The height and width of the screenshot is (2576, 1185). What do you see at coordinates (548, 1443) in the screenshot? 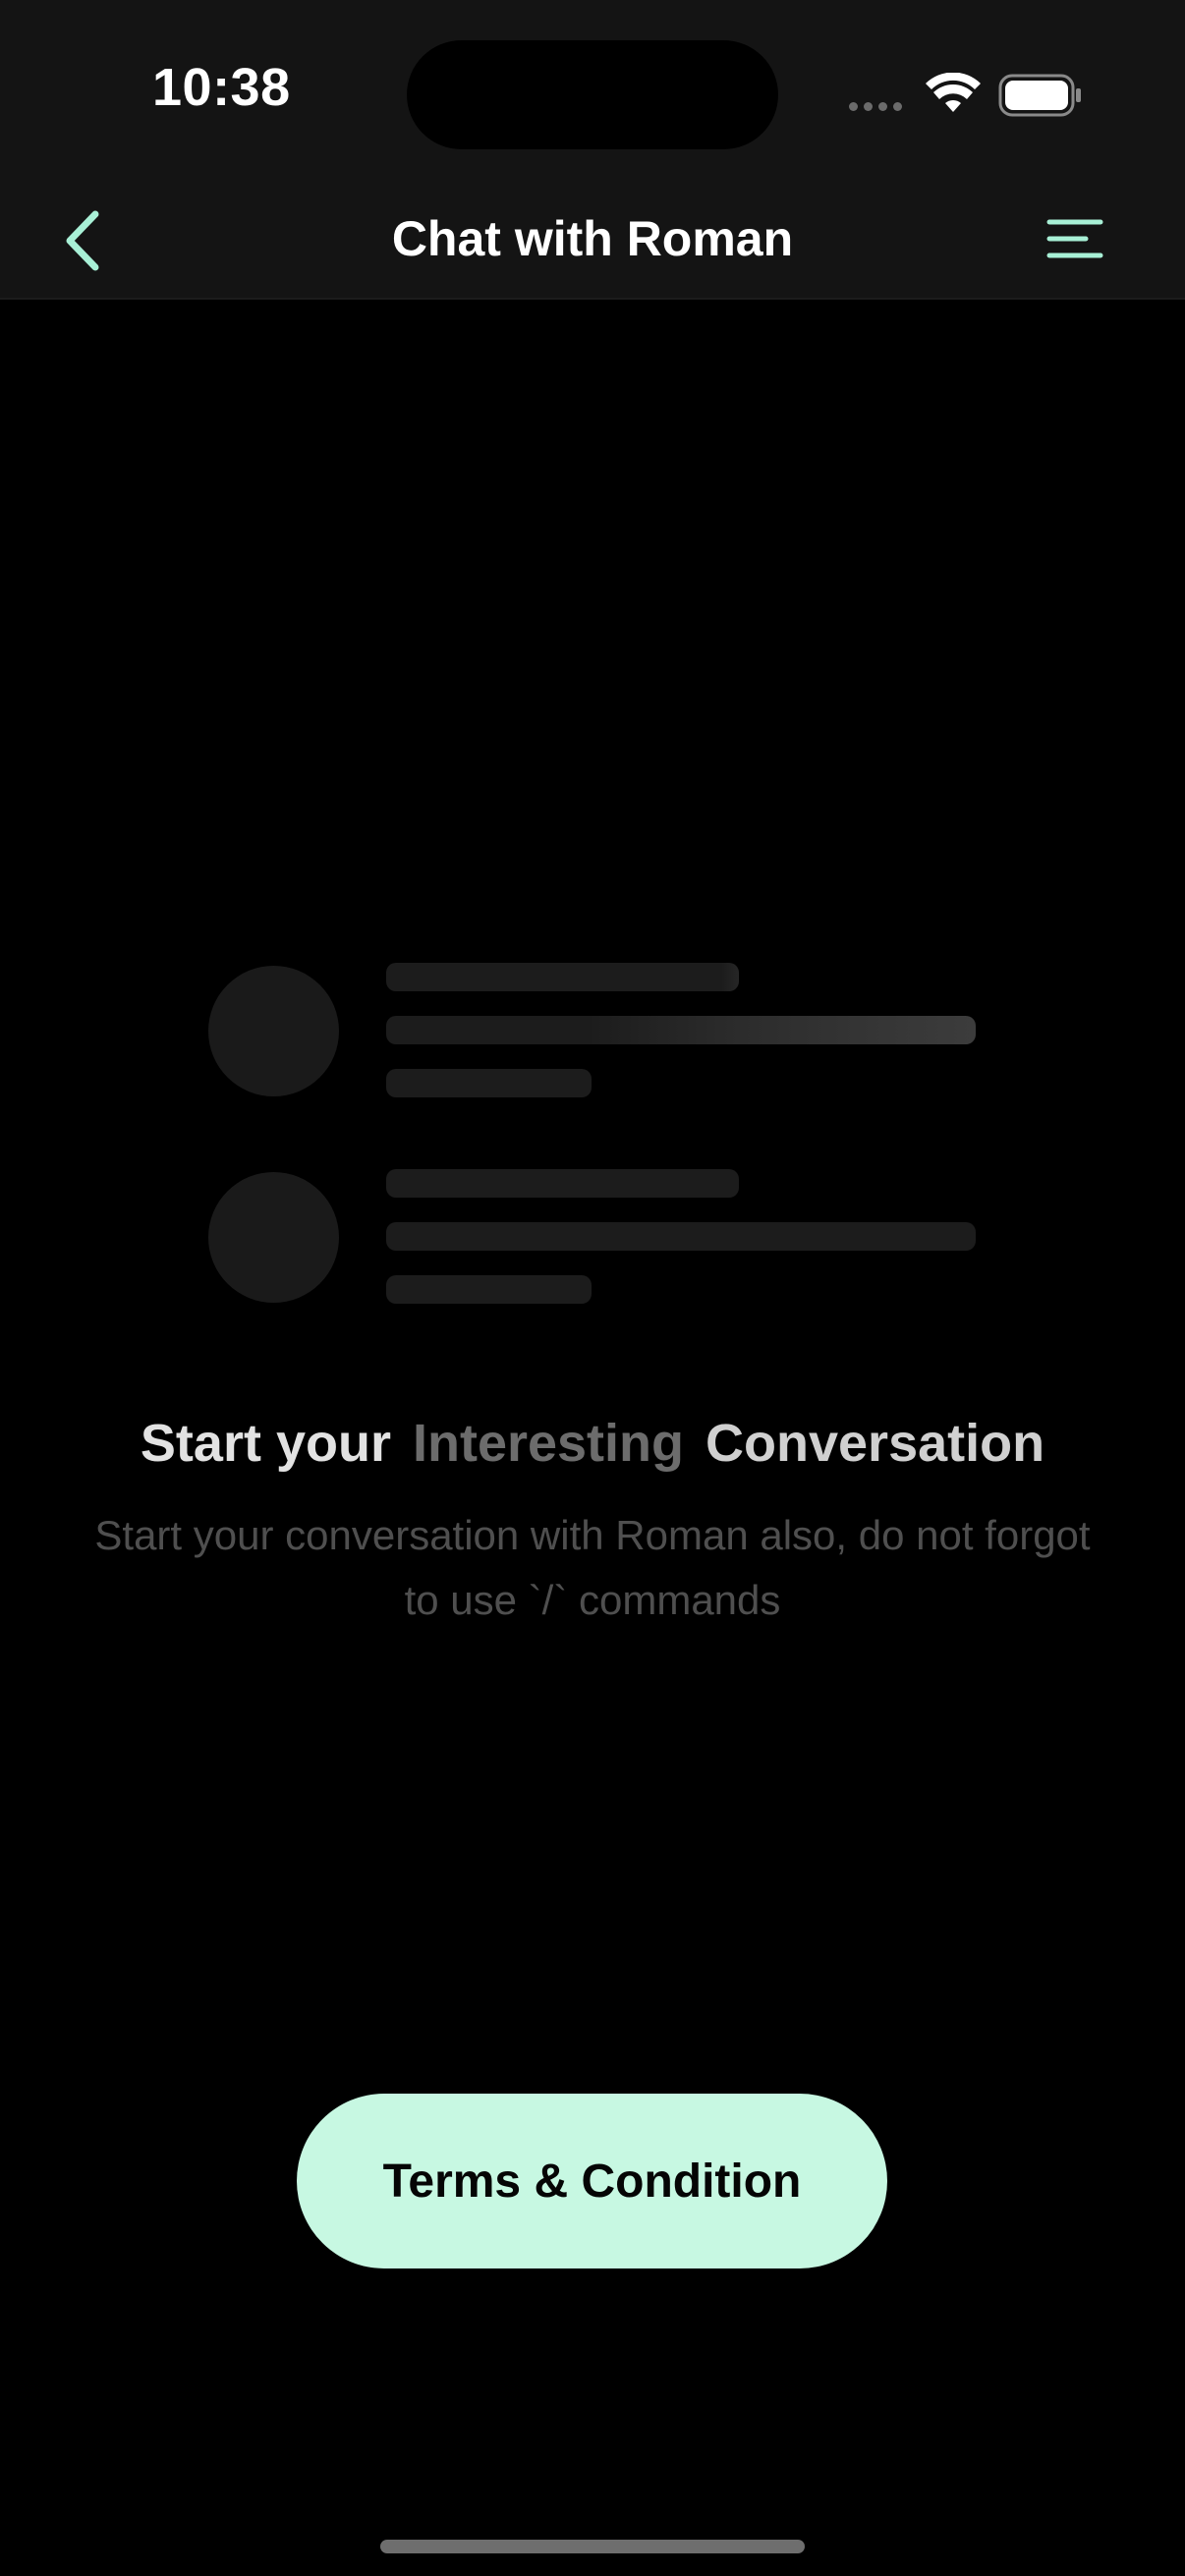
I see `title-highlight: Interesting` at bounding box center [548, 1443].